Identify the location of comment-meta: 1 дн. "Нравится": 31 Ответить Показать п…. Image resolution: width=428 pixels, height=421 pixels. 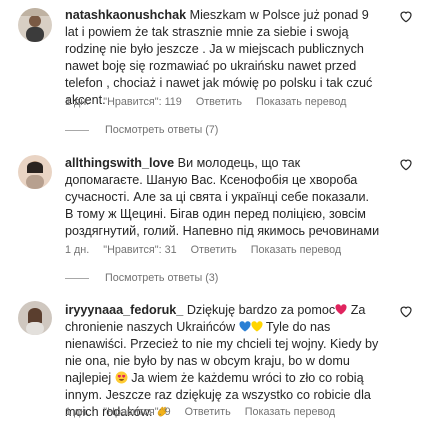
(208, 250).